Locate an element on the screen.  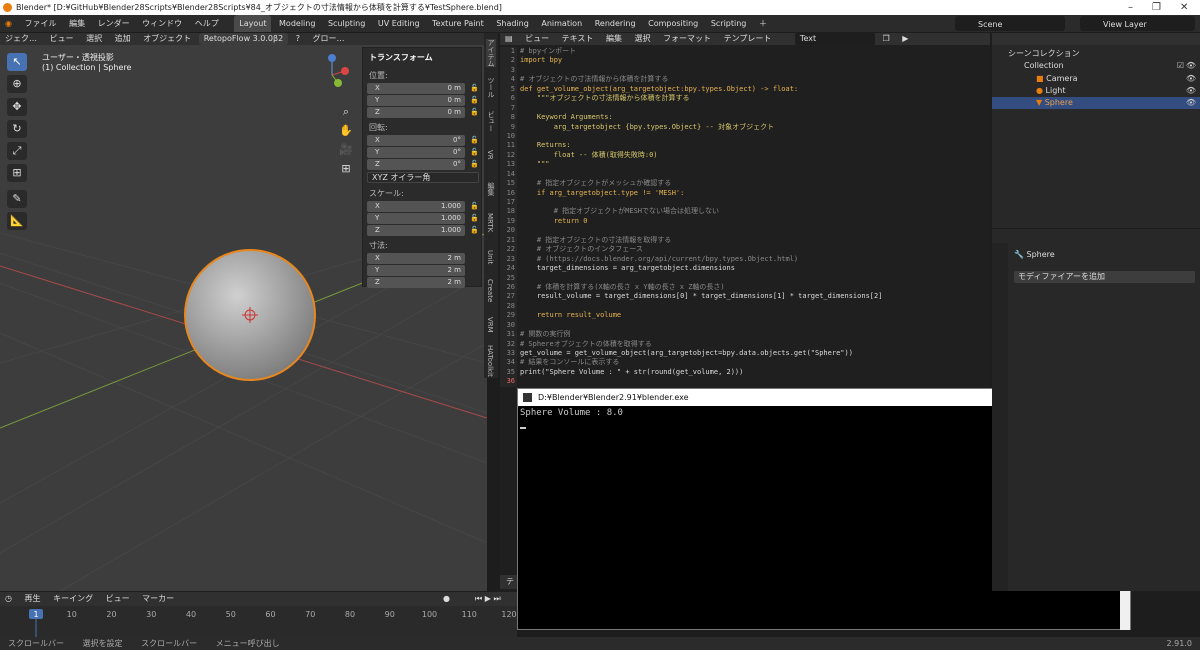
dimensions-z-field: Z 2 m is located at coordinates (416, 282).